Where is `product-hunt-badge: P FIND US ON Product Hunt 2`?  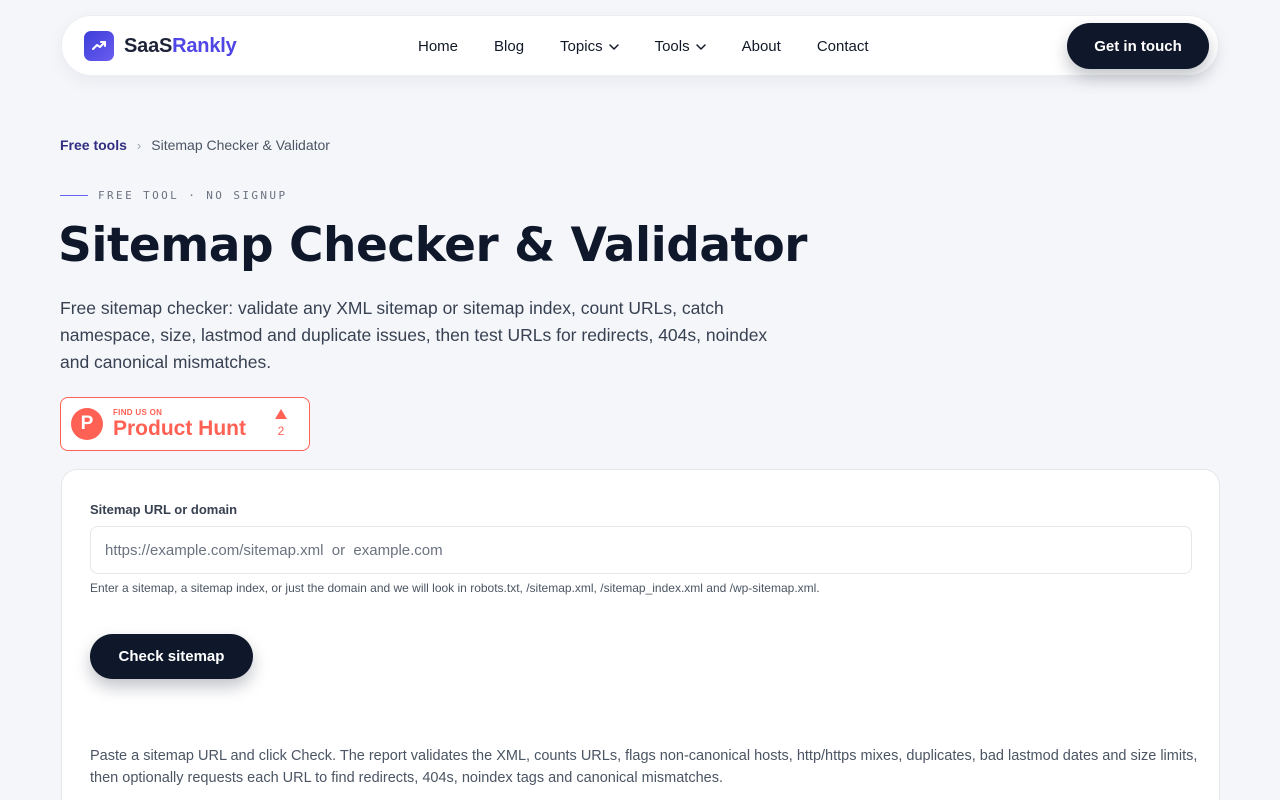
product-hunt-badge: P FIND US ON Product Hunt 2 is located at coordinates (185, 424).